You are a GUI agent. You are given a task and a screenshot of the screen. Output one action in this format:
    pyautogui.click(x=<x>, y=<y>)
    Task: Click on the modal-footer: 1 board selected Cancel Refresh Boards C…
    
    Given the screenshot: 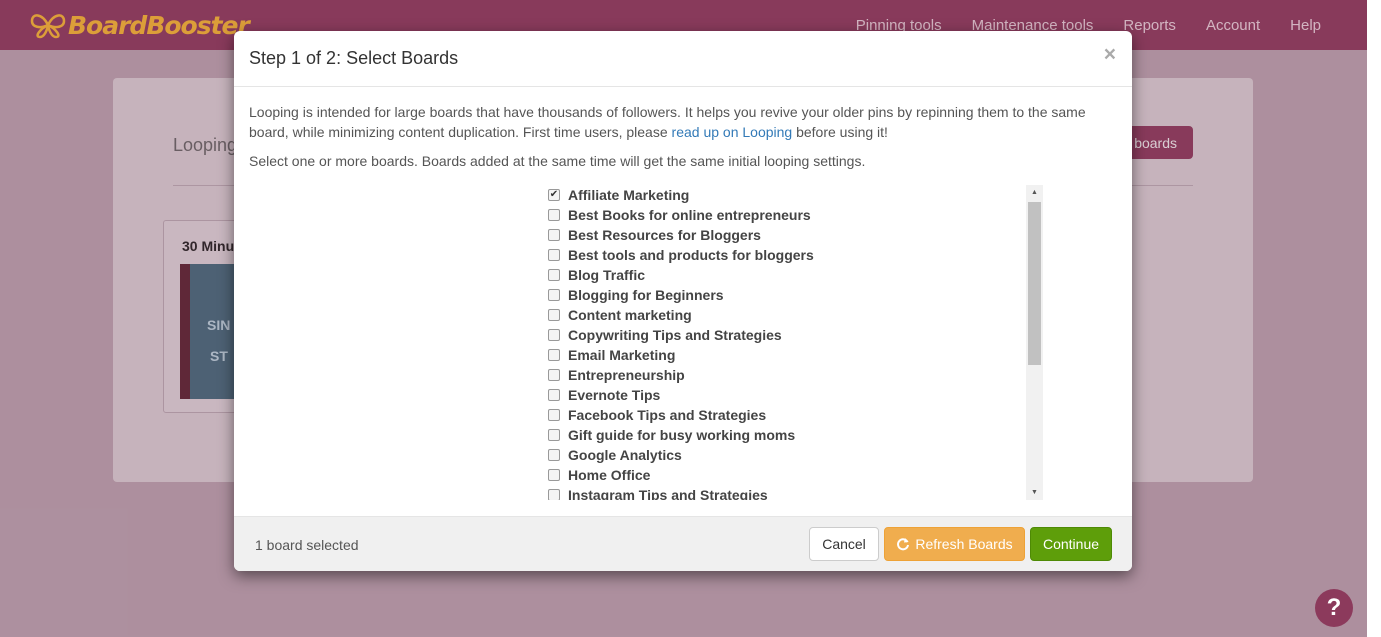 What is the action you would take?
    pyautogui.click(x=683, y=543)
    